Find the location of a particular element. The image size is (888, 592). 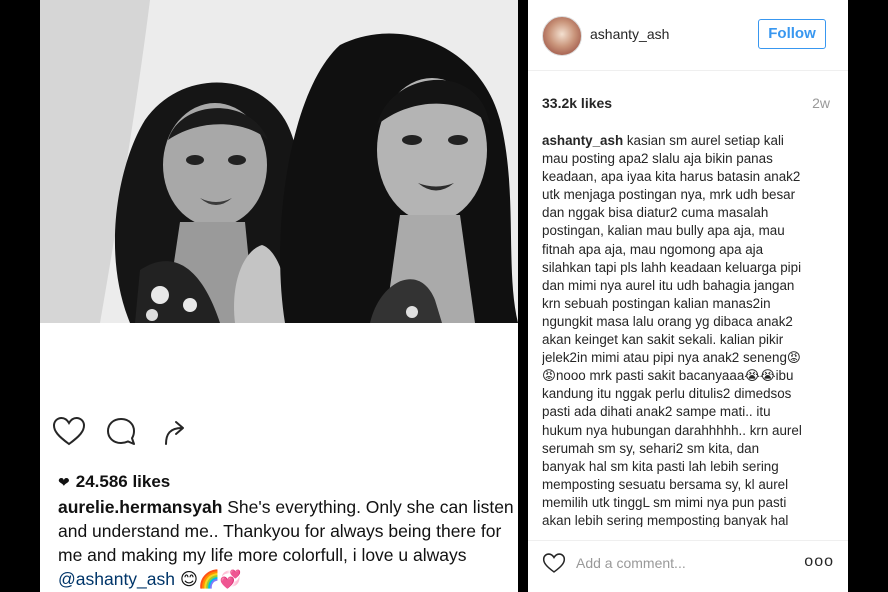

caption-mention-link: @ashanty_ash is located at coordinates (116, 579).